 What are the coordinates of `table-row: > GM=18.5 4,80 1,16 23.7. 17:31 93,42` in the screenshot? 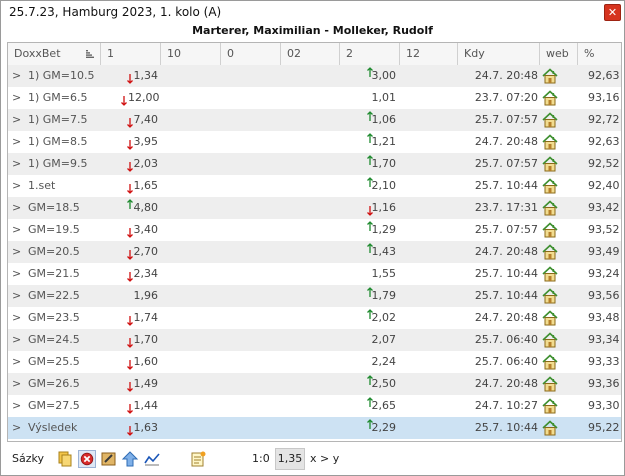 It's located at (314, 208).